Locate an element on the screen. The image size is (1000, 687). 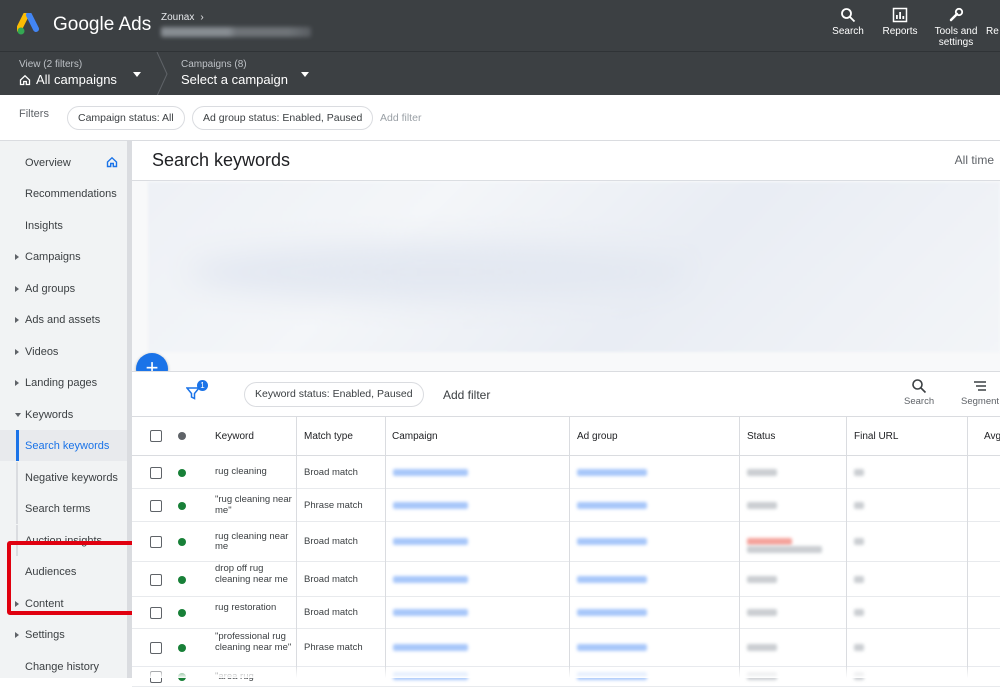
sidebar-item-search-keywords: Search keywords is located at coordinates (63, 445).